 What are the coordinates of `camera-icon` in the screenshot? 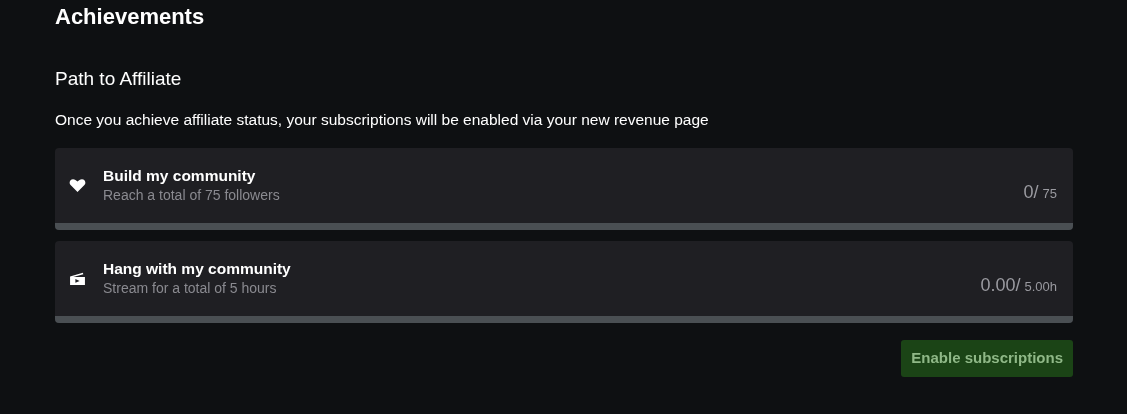 It's located at (77, 278).